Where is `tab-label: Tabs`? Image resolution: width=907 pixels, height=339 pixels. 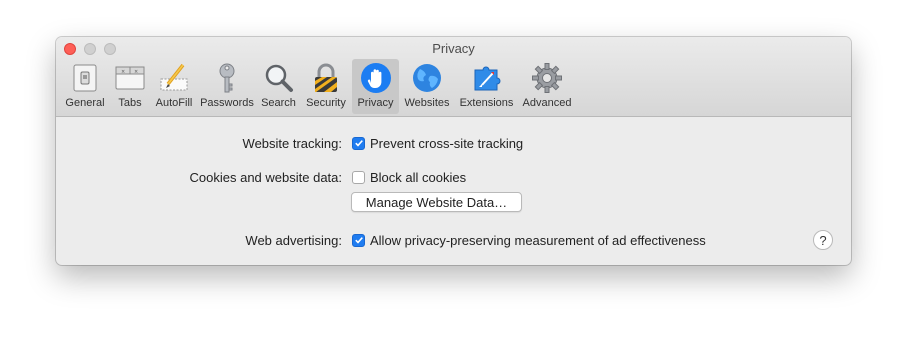
tab-label: Tabs is located at coordinates (130, 103).